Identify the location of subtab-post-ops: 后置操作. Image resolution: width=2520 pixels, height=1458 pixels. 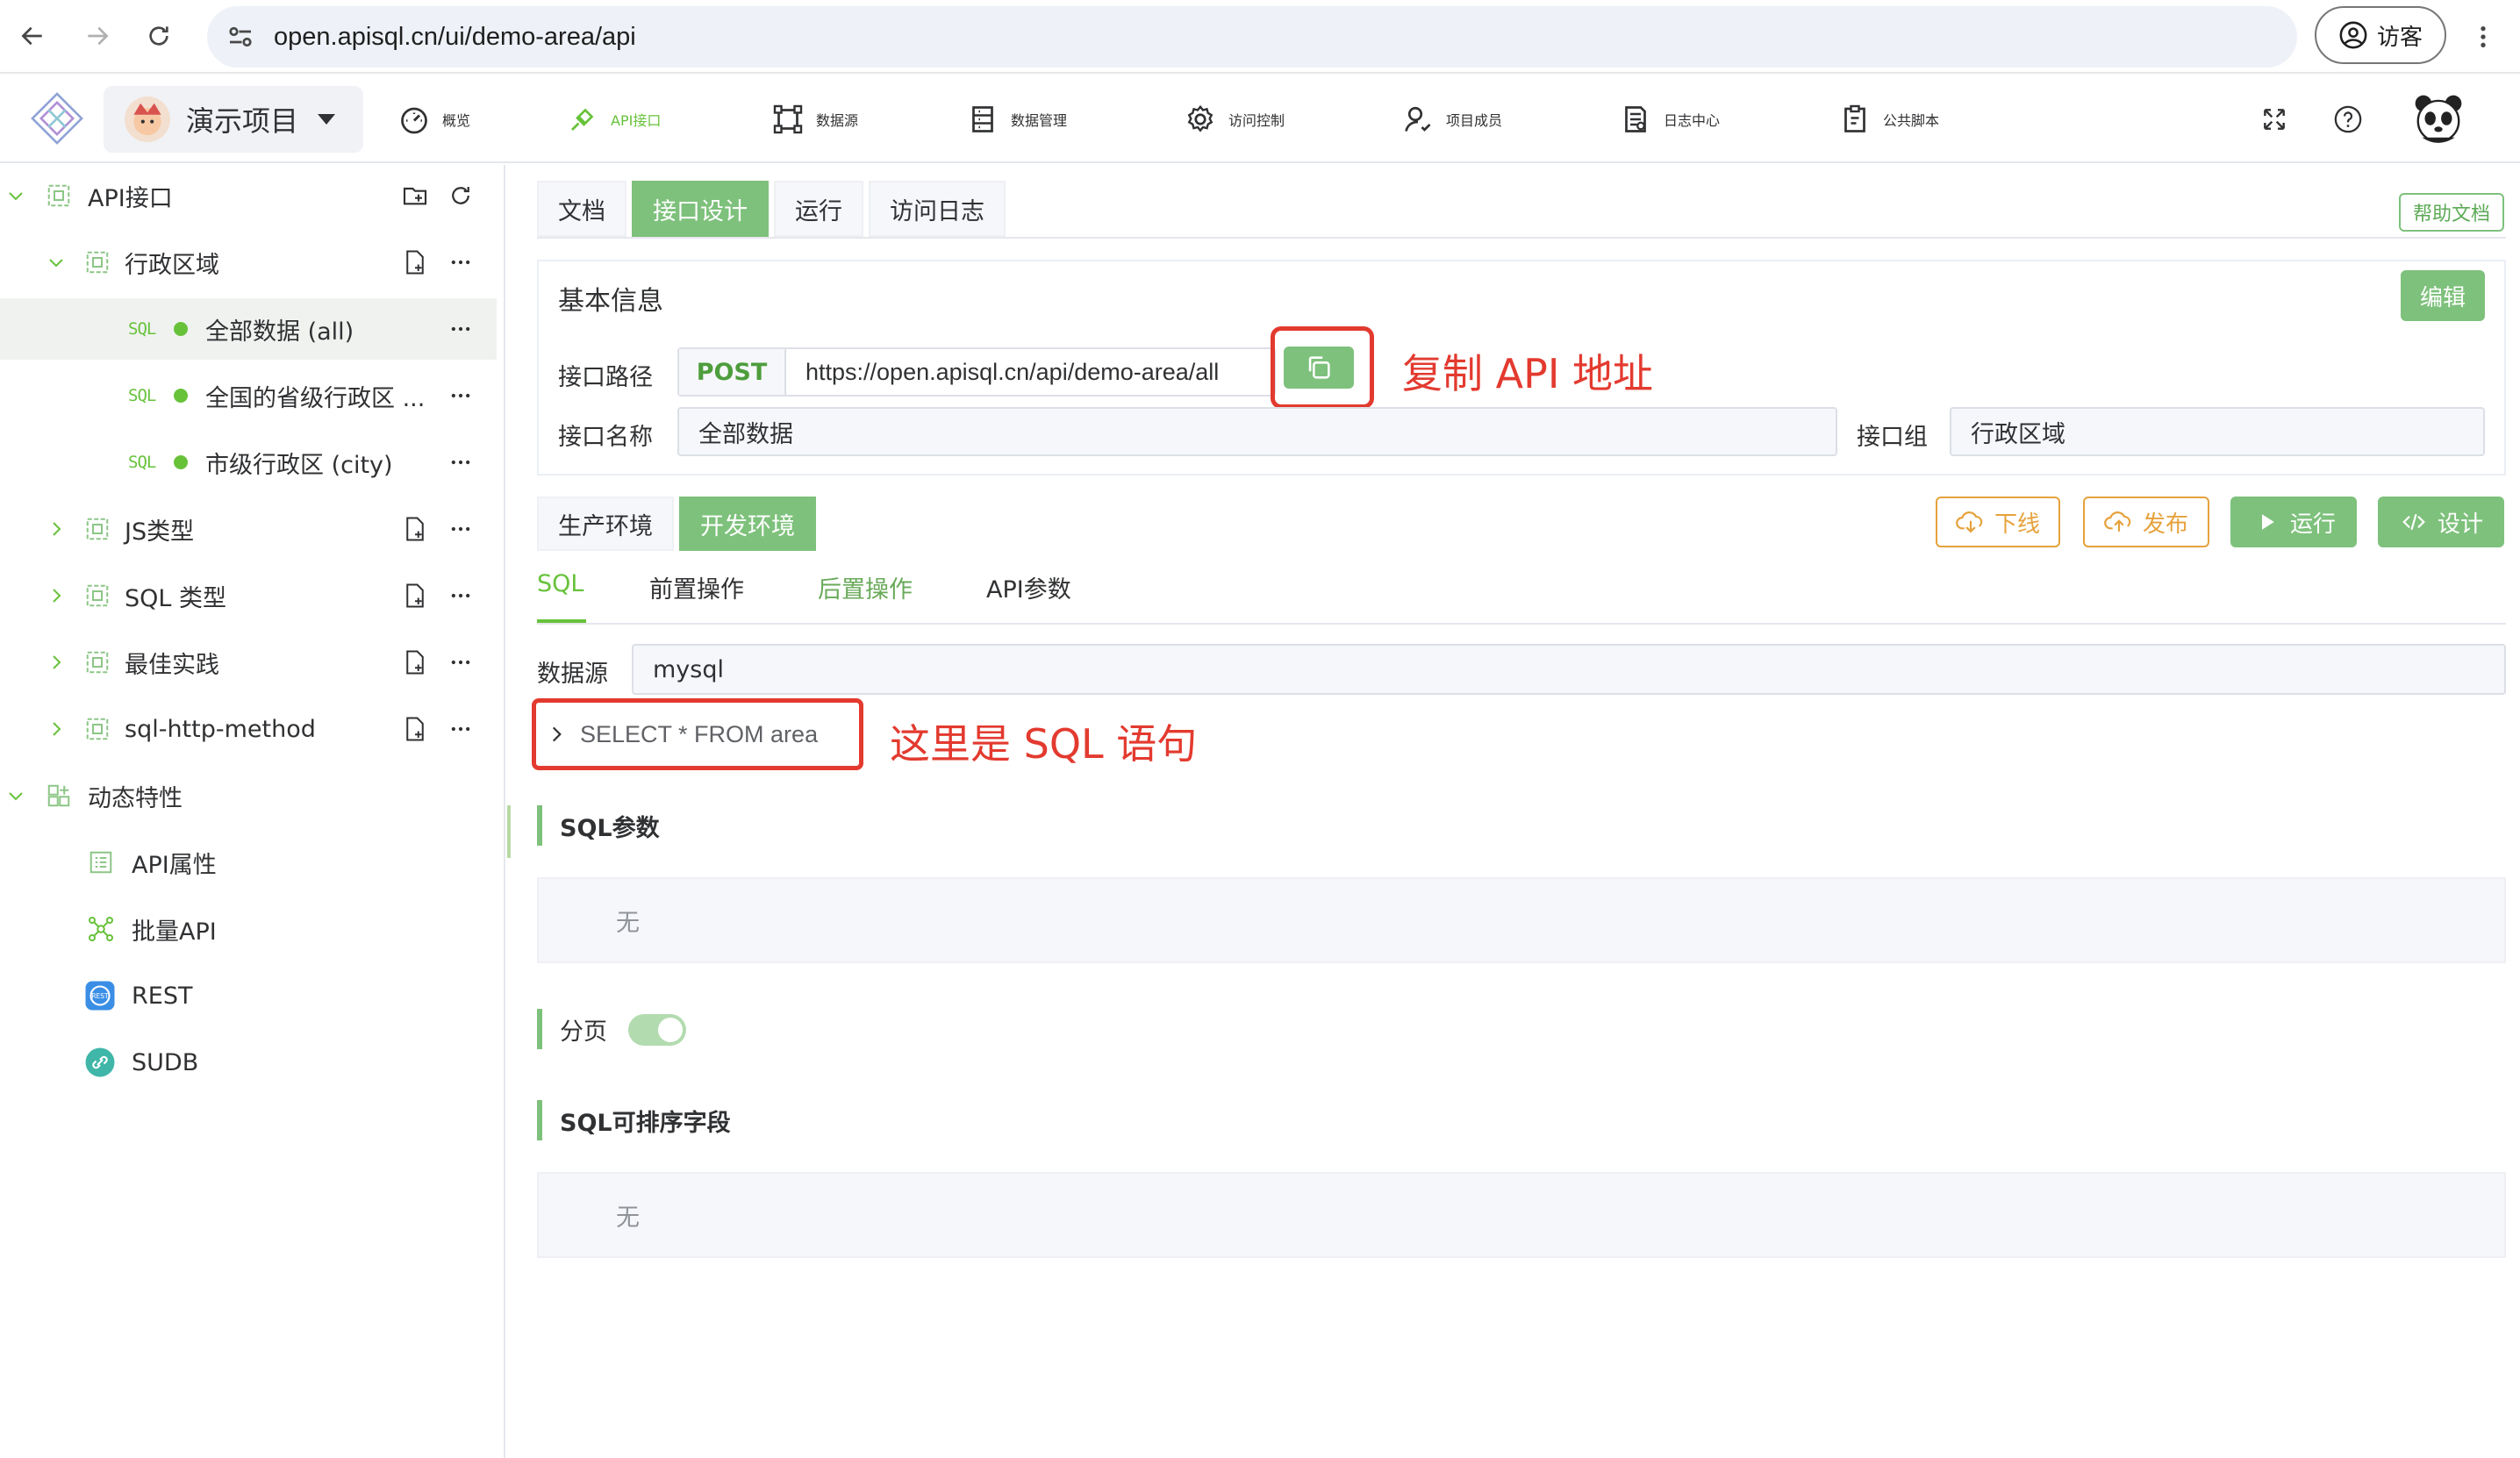
(865, 587).